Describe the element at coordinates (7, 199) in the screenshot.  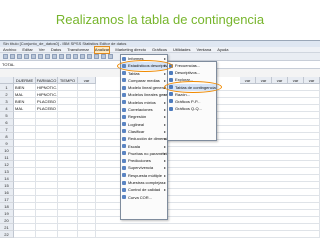
I see `row-number: 17` at that location.